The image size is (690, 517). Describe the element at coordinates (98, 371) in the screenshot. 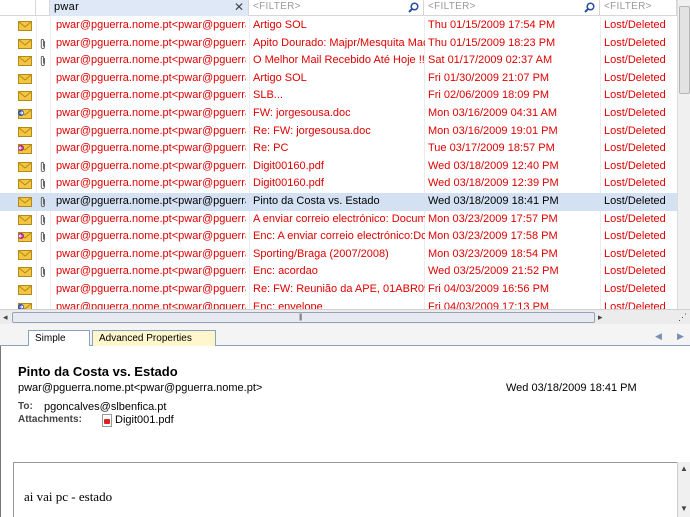

I see `preview-subject: Pinto da Costa vs. Estado` at that location.